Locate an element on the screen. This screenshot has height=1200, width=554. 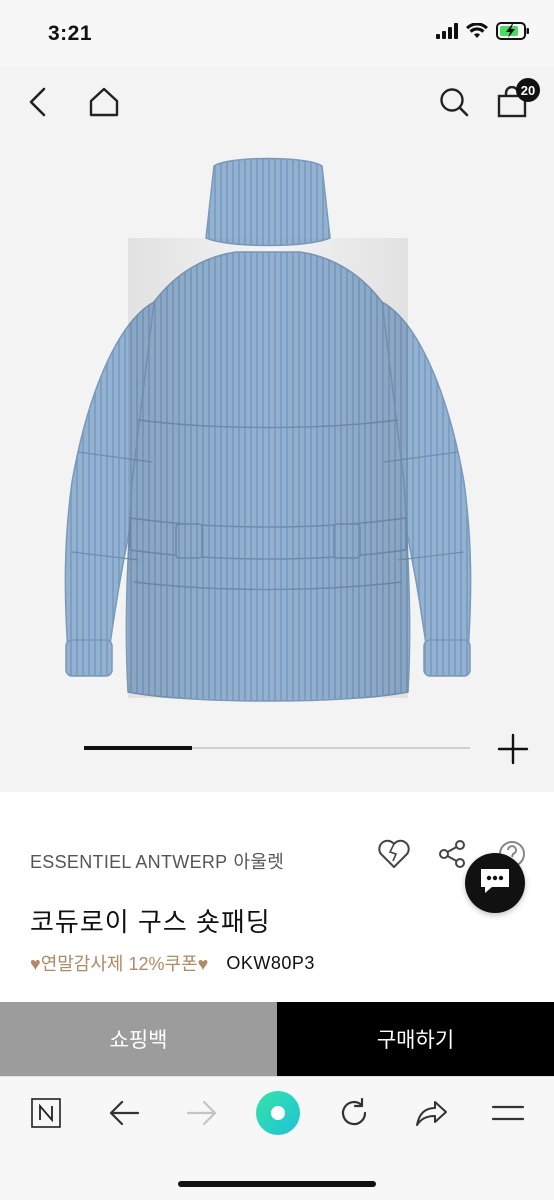
menu-icon is located at coordinates (508, 1115).